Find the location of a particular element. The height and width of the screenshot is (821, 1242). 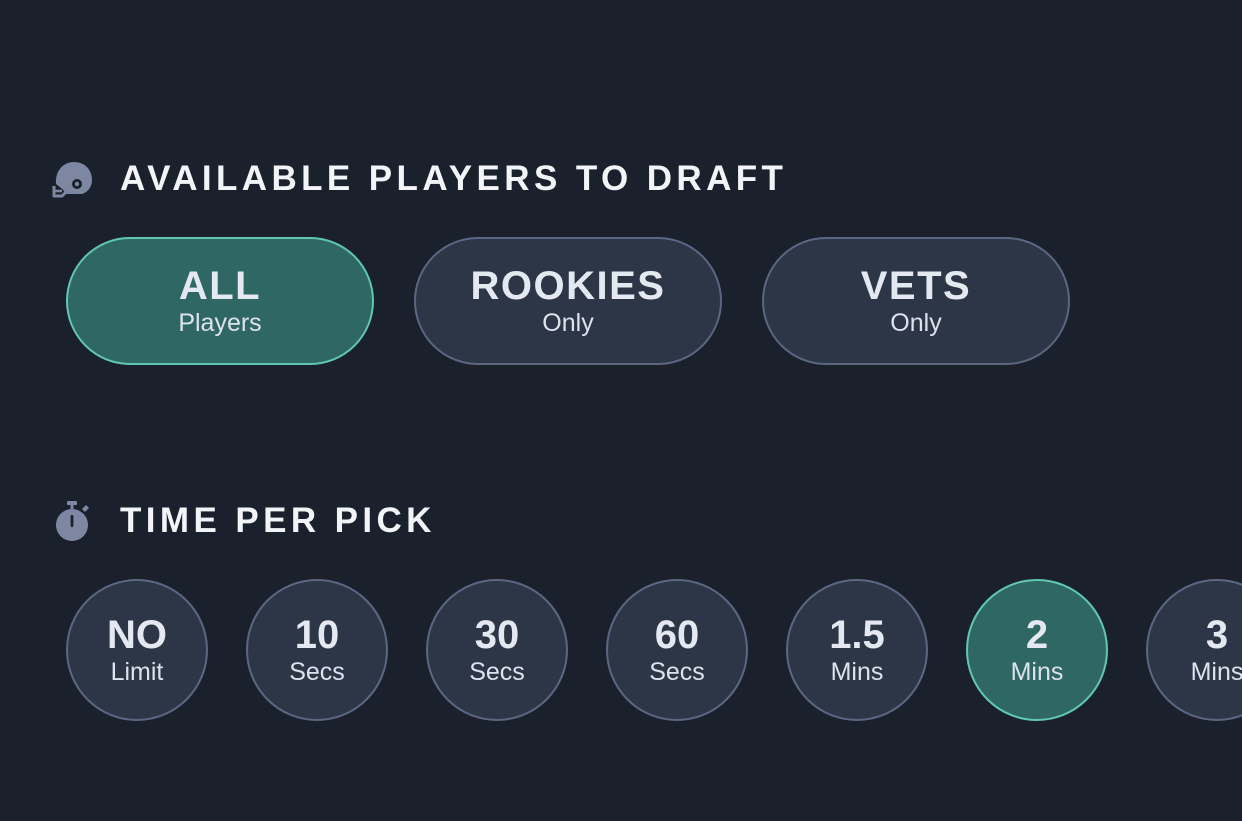

option-main-label: 10 is located at coordinates (317, 635).